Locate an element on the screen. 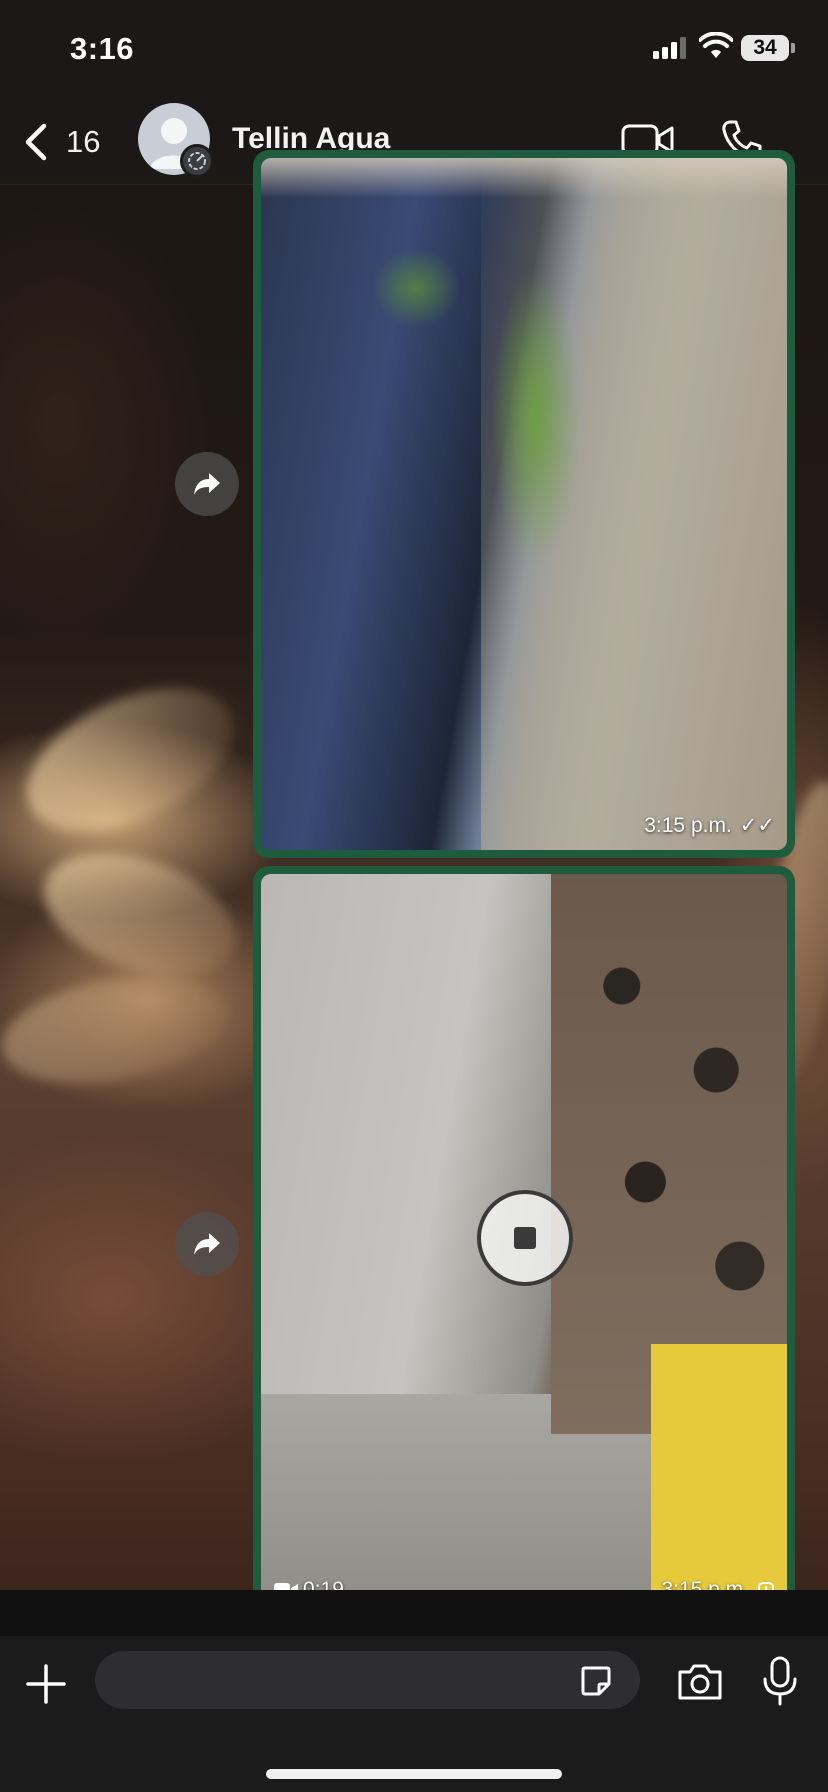  cellular-signal-icon is located at coordinates (669, 48).